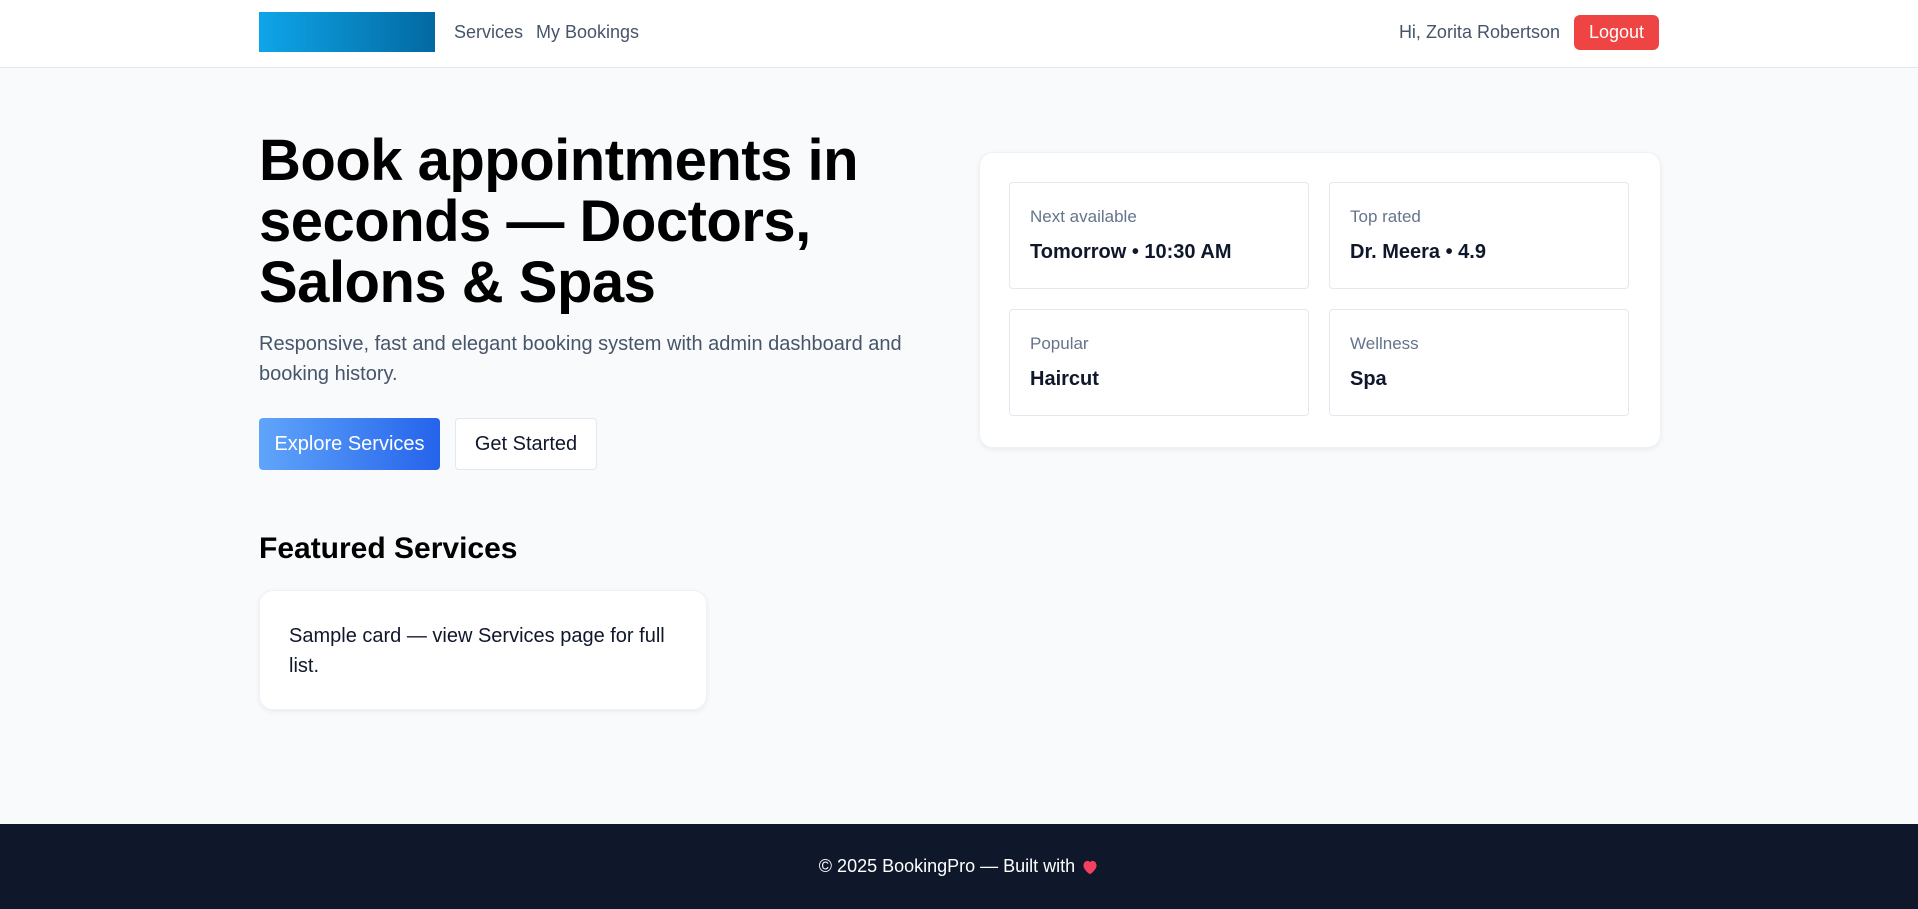 Image resolution: width=1918 pixels, height=909 pixels. I want to click on stat-label: Next available, so click(1083, 216).